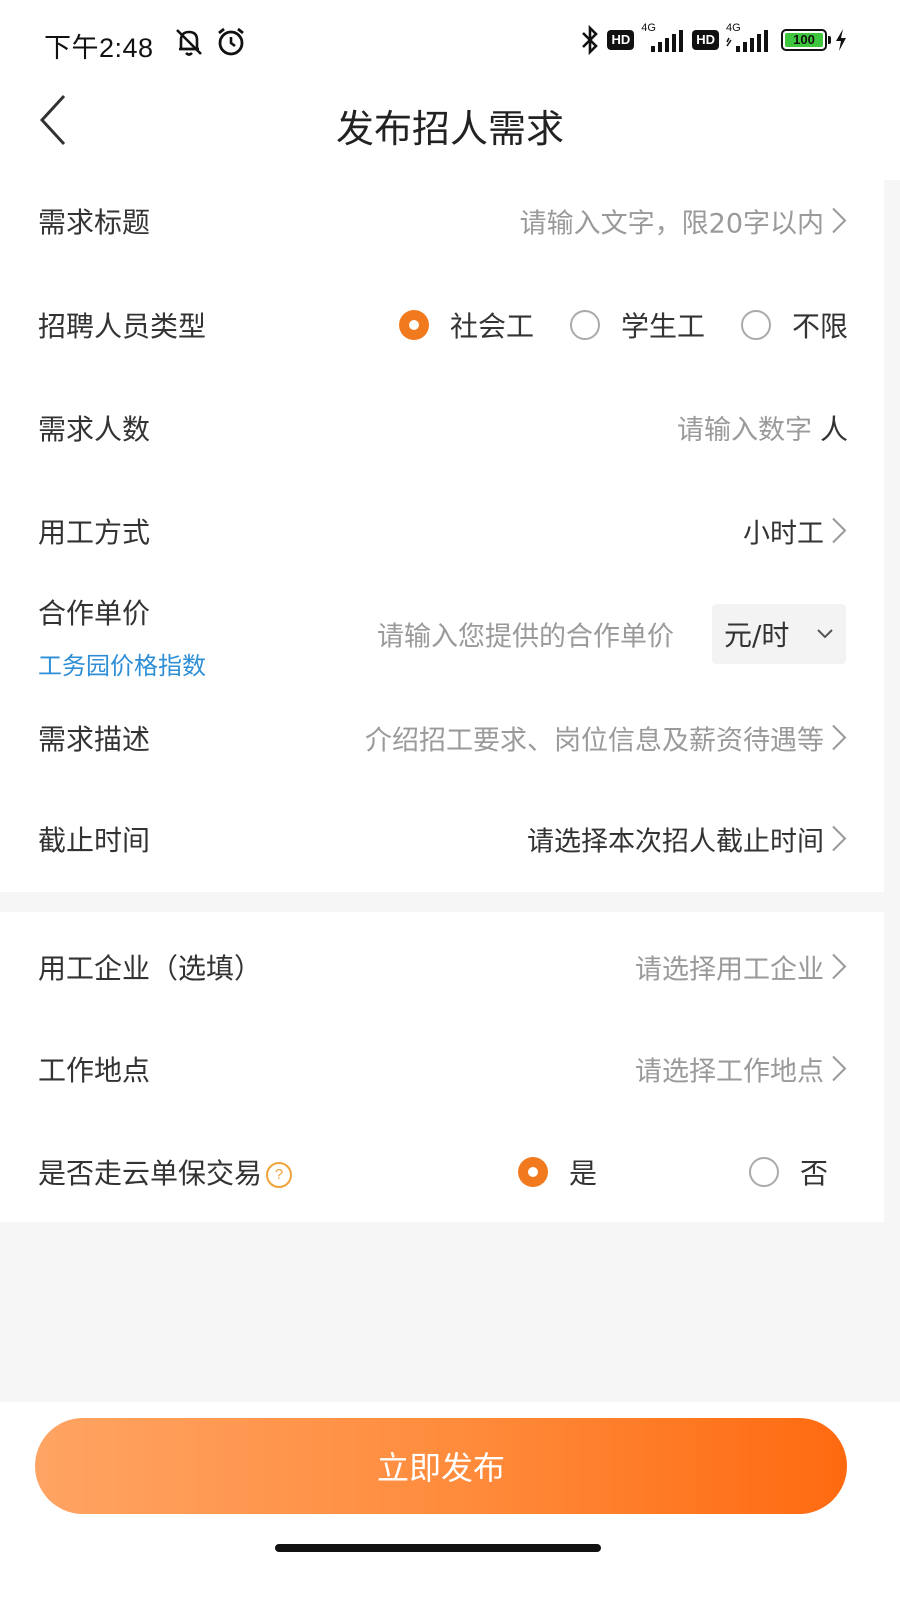 Image resolution: width=900 pixels, height=1600 pixels. What do you see at coordinates (705, 40) in the screenshot?
I see `hd-badge-2: HD` at bounding box center [705, 40].